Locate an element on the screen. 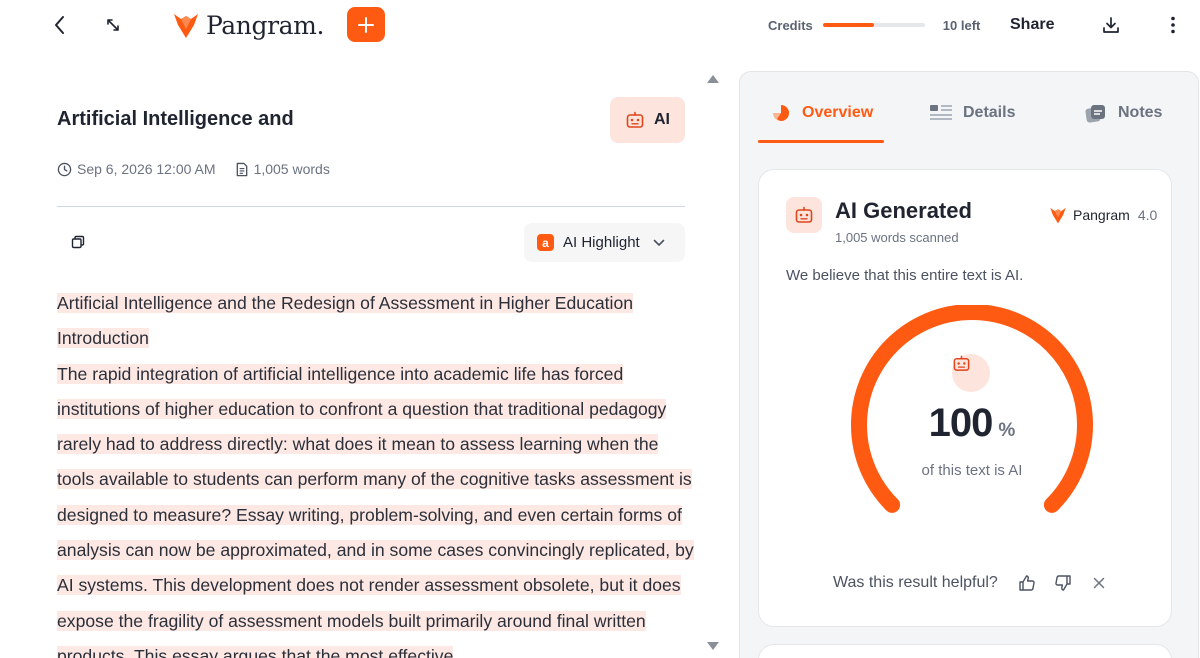 This screenshot has width=1200, height=658. tab-overview: Overview is located at coordinates (821, 113).